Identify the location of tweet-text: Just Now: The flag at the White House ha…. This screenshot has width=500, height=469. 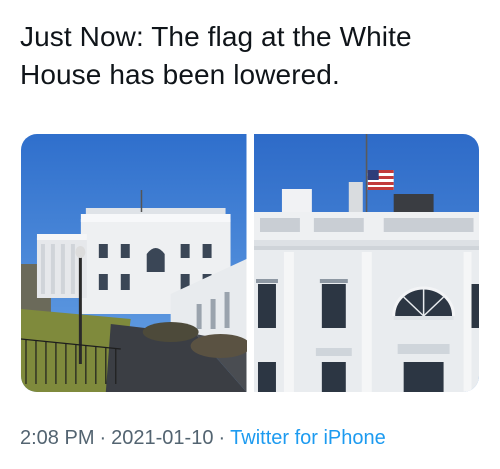
(216, 55).